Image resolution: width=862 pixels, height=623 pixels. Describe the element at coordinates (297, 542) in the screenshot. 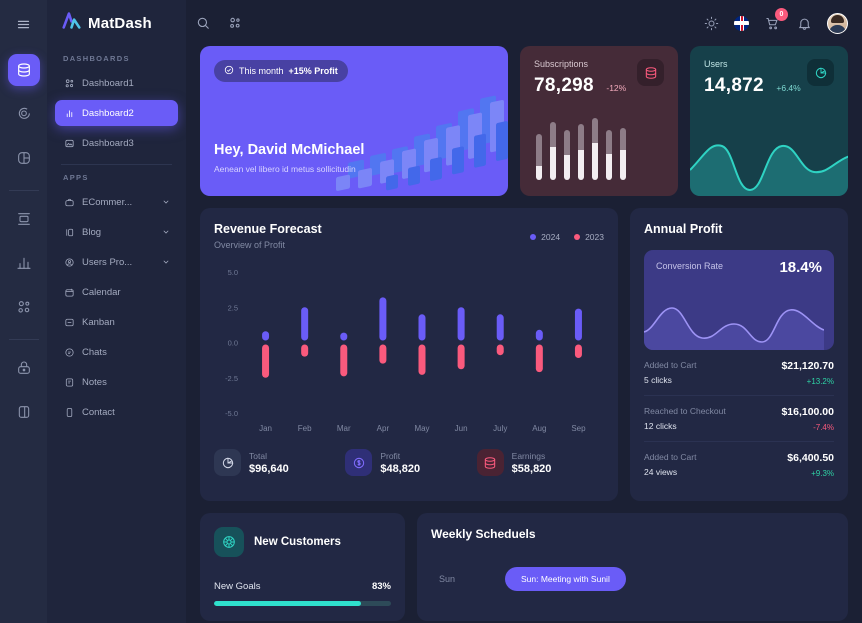

I see `new-customers-title: New Customers` at that location.